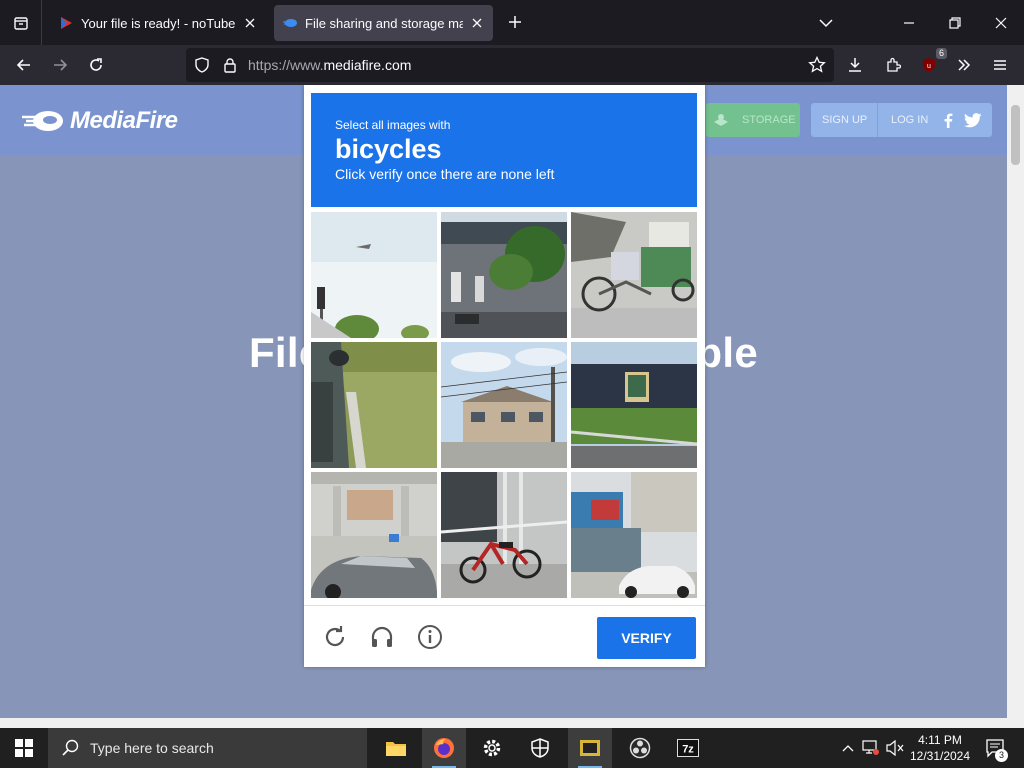 The image size is (1024, 768). What do you see at coordinates (855, 65) in the screenshot?
I see `downloads-icon` at bounding box center [855, 65].